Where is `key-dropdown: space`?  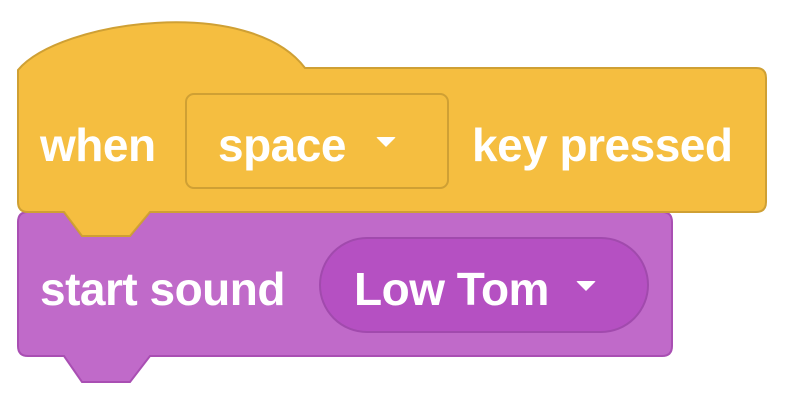 key-dropdown: space is located at coordinates (317, 141).